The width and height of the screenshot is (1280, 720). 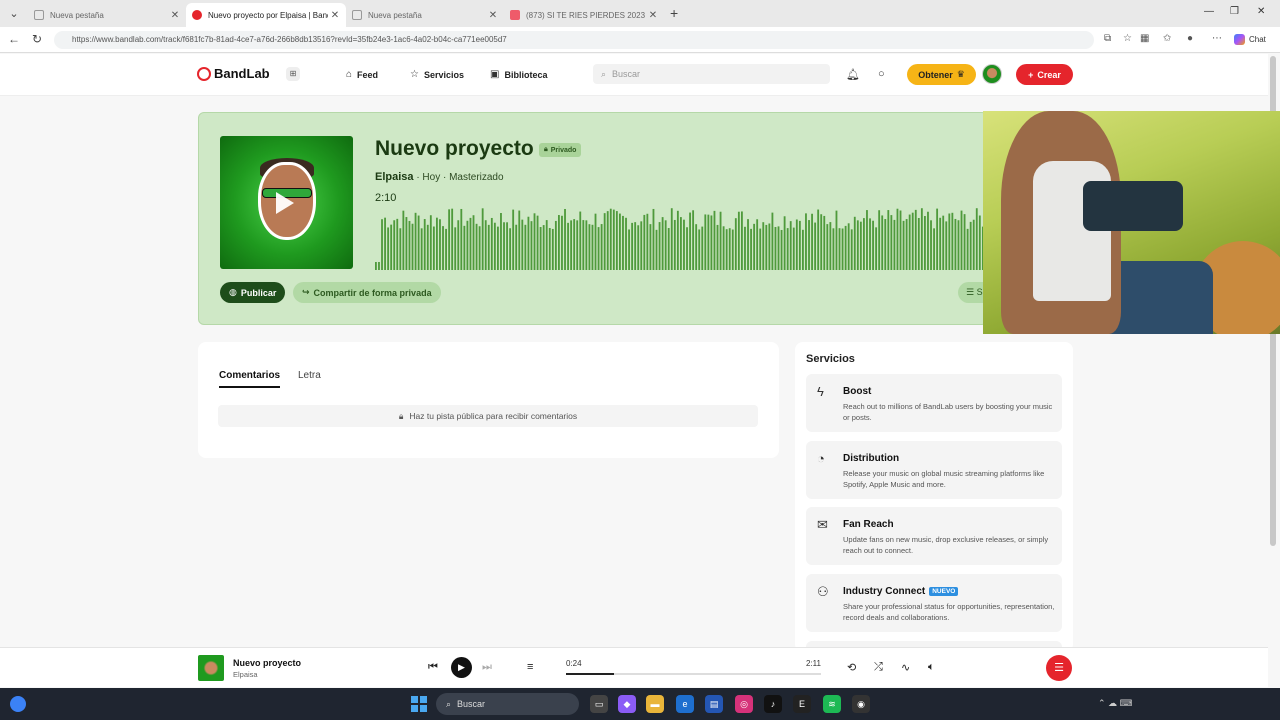 What do you see at coordinates (881, 74) in the screenshot?
I see `messages-icon: ○` at bounding box center [881, 74].